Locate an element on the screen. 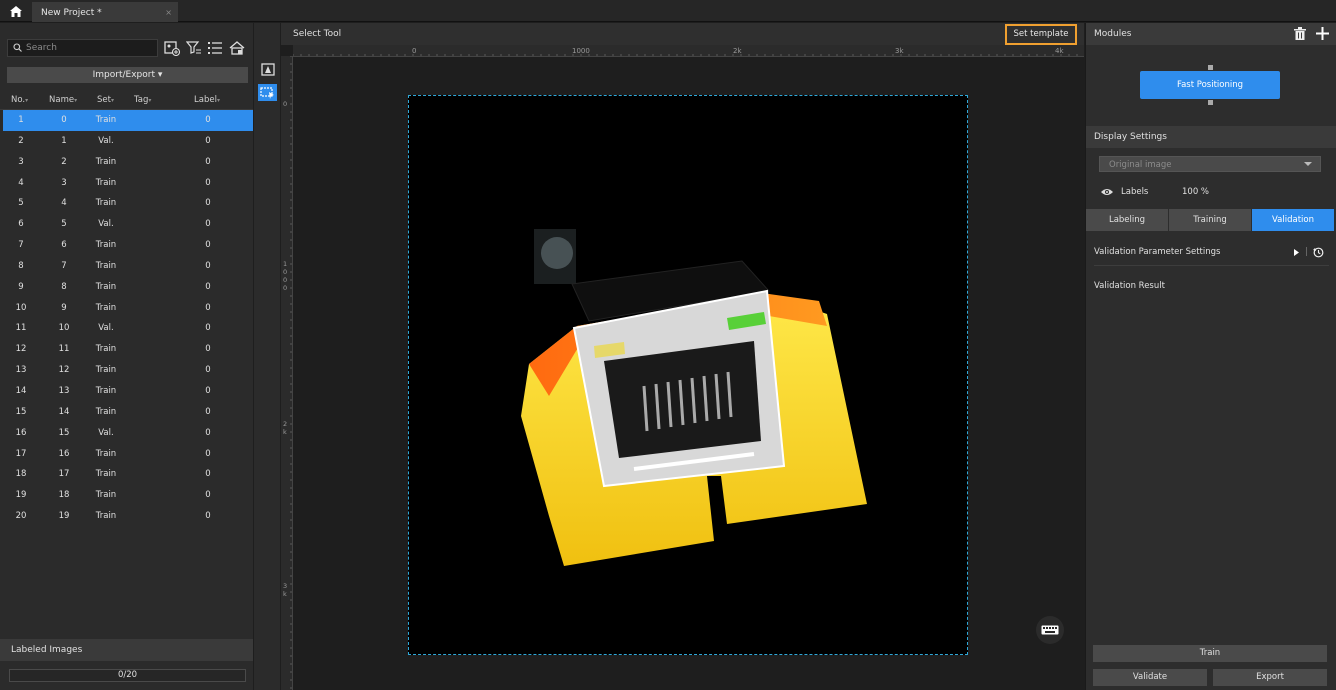  modules-header: Modules is located at coordinates (1211, 34).